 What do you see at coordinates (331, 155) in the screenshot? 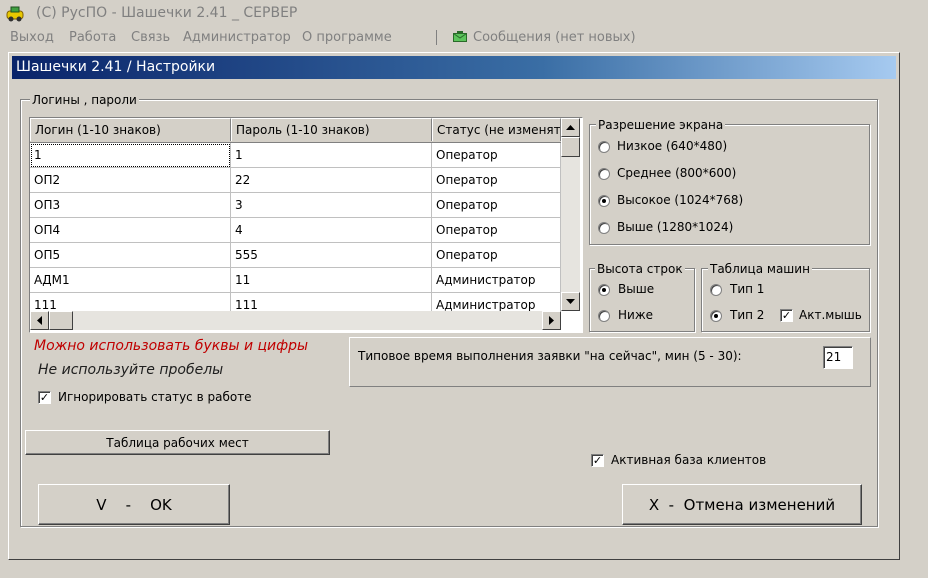
I see `cell-password: 1` at bounding box center [331, 155].